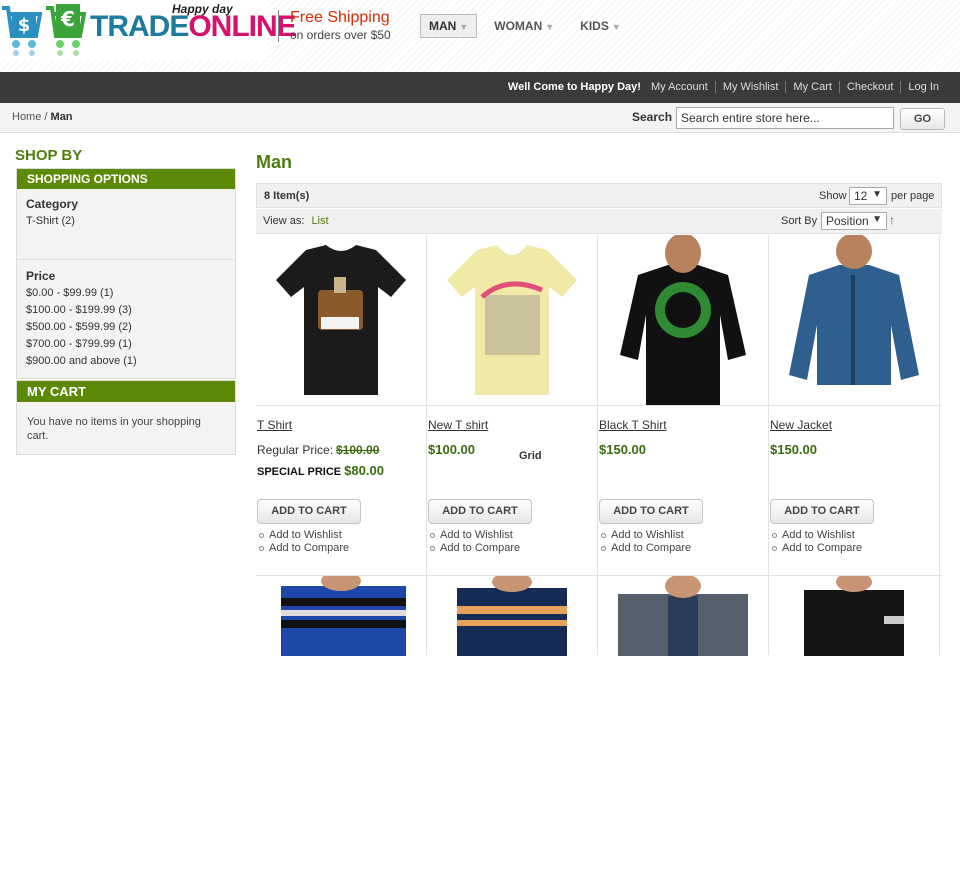 Image resolution: width=960 pixels, height=870 pixels. Describe the element at coordinates (877, 194) in the screenshot. I see `dropdown-arrow-icon: ▼` at that location.